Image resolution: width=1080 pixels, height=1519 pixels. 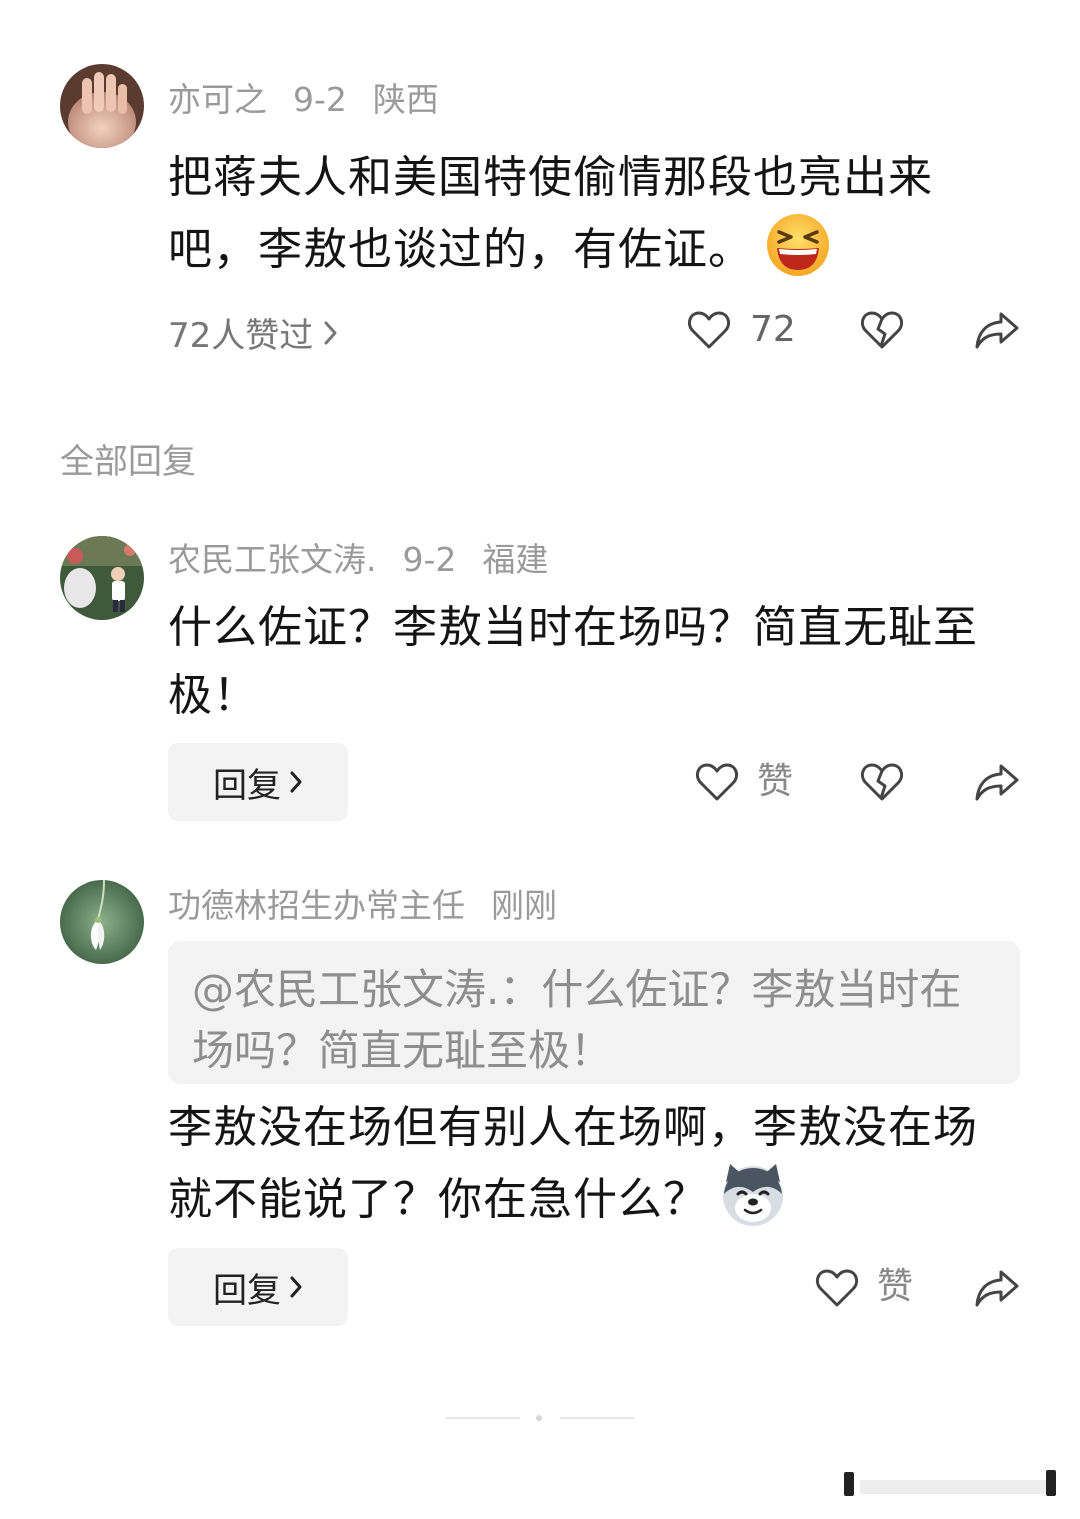 What do you see at coordinates (594, 1012) in the screenshot?
I see `reply-2-quoted-comment: @农民工张文涛.：什么佐证？李敖当时在场吗？简直无耻至极！` at bounding box center [594, 1012].